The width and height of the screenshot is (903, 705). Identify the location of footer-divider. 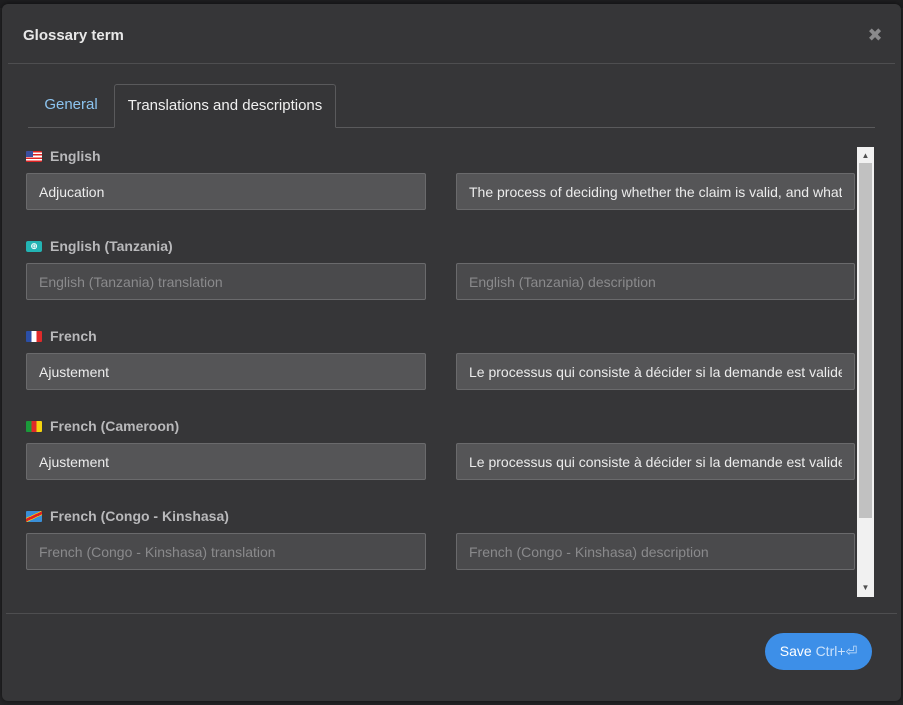
(451, 613).